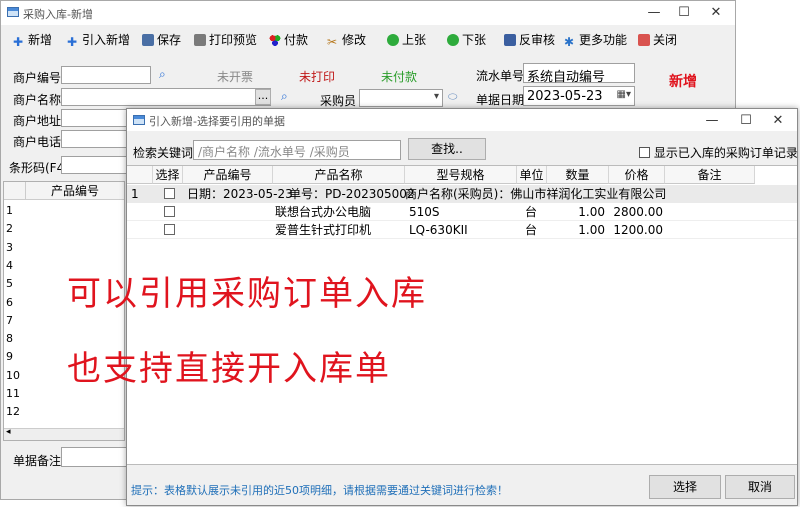  I want to click on hint-text: 提示：表格默认展示未引用的近50项明细，请根据需要通过关键词进行检索！, so click(319, 490).